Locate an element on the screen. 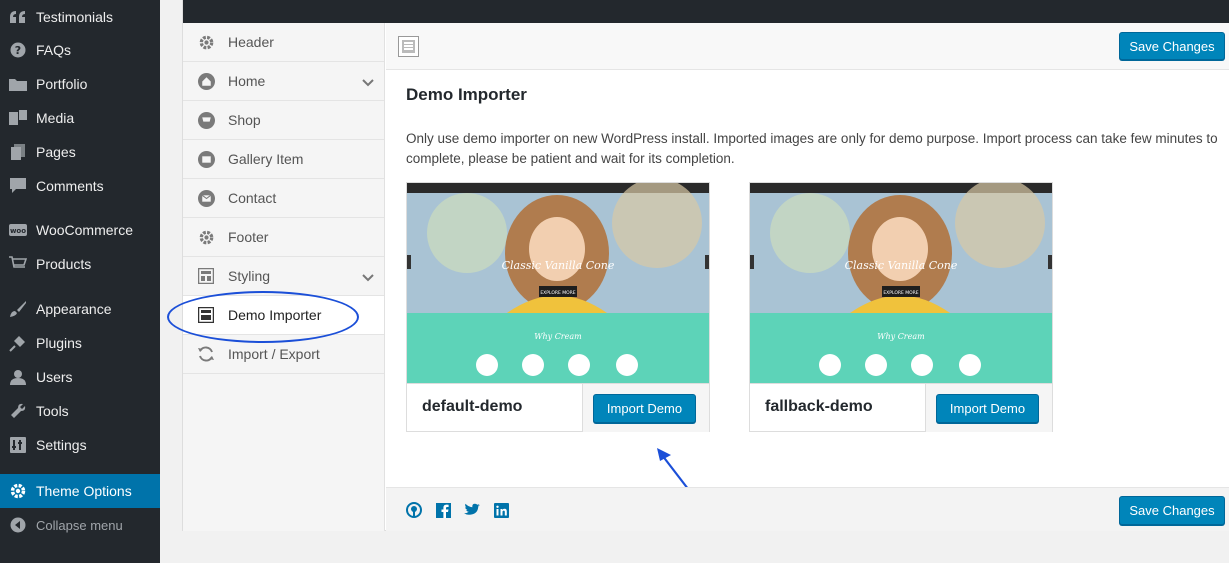 This screenshot has height=563, width=1229. demo-card-footer: default-demo Import Demo is located at coordinates (558, 407).